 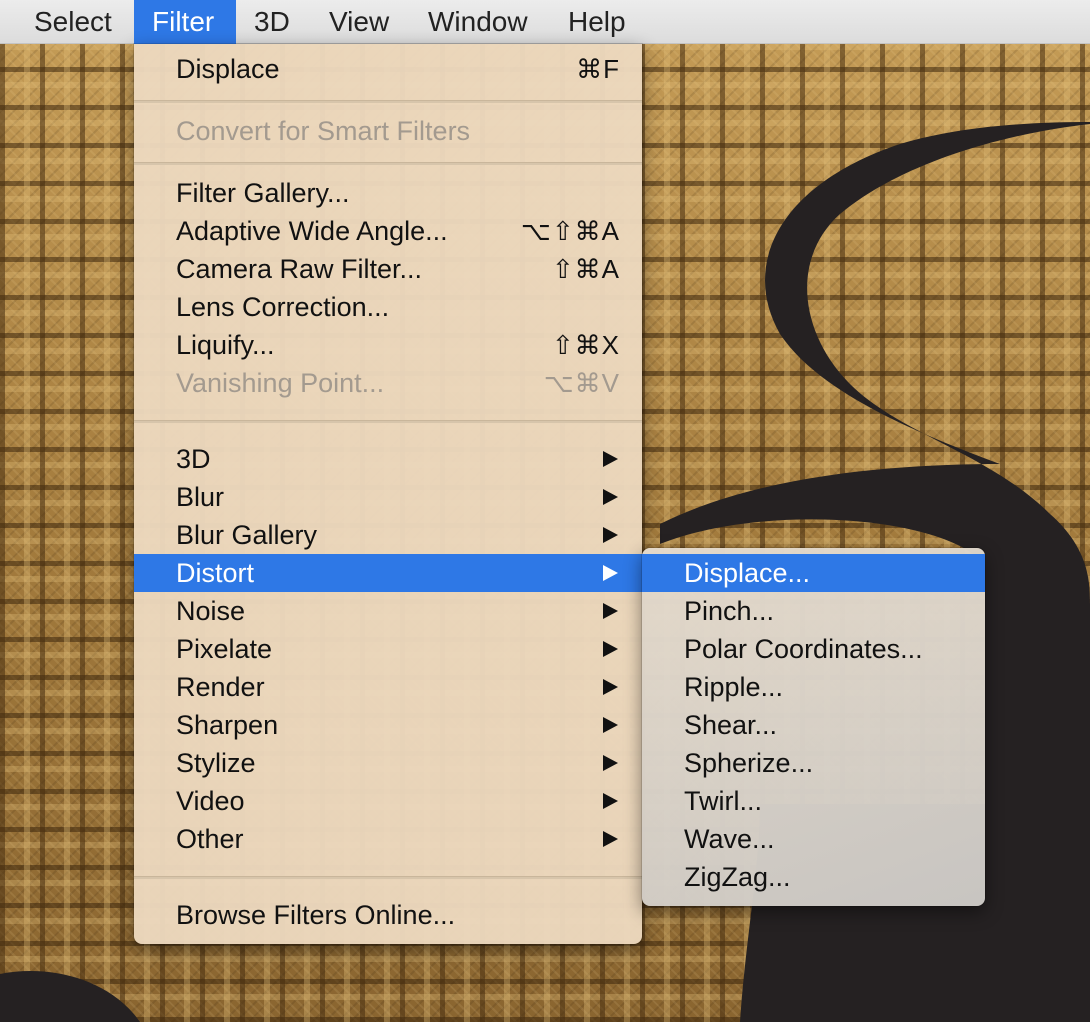 I want to click on menu-view: View, so click(x=359, y=22).